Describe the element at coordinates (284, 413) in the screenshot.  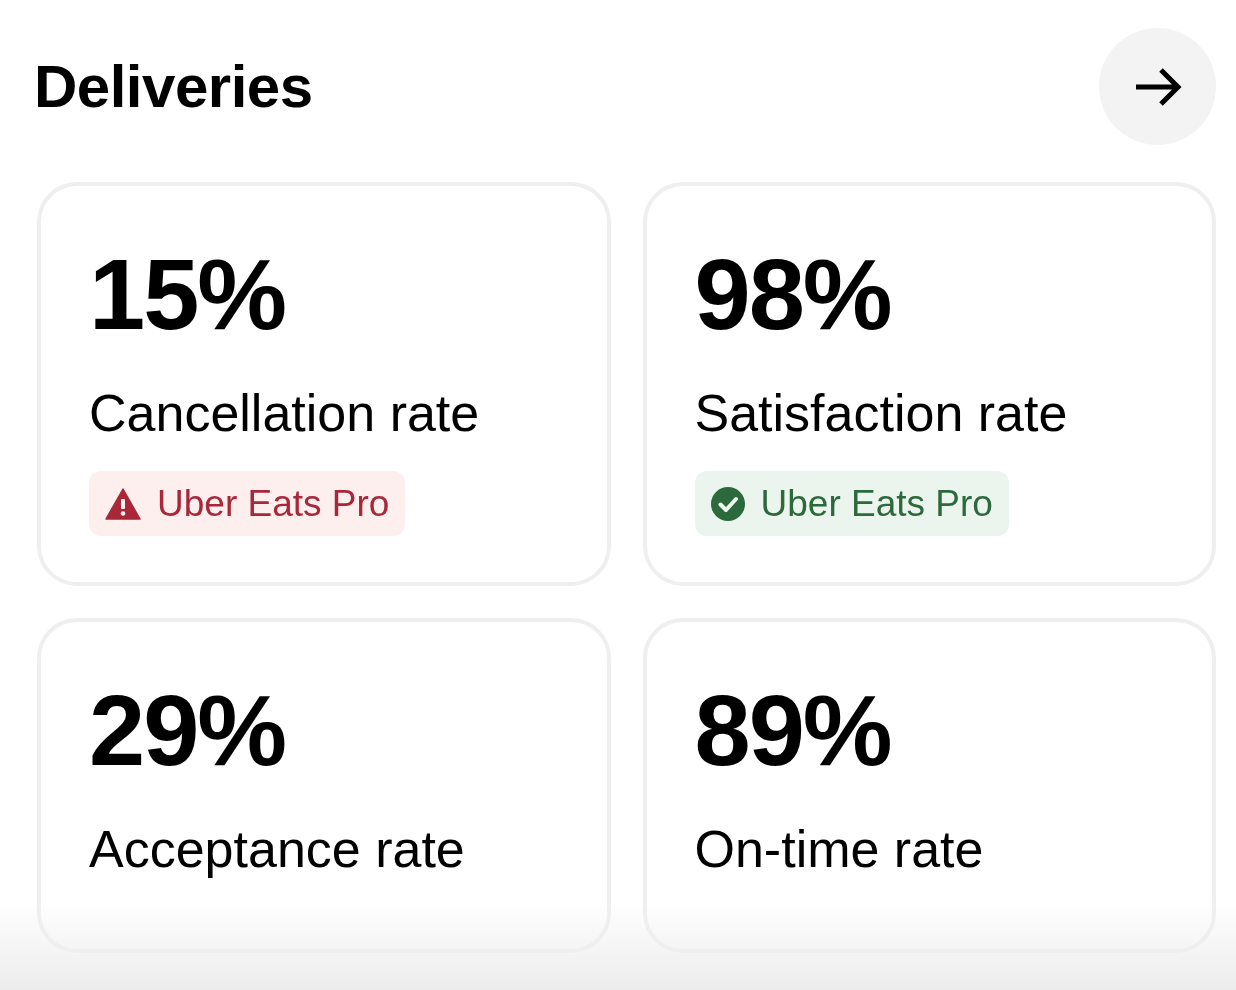
I see `metric-label: Cancellation rate` at that location.